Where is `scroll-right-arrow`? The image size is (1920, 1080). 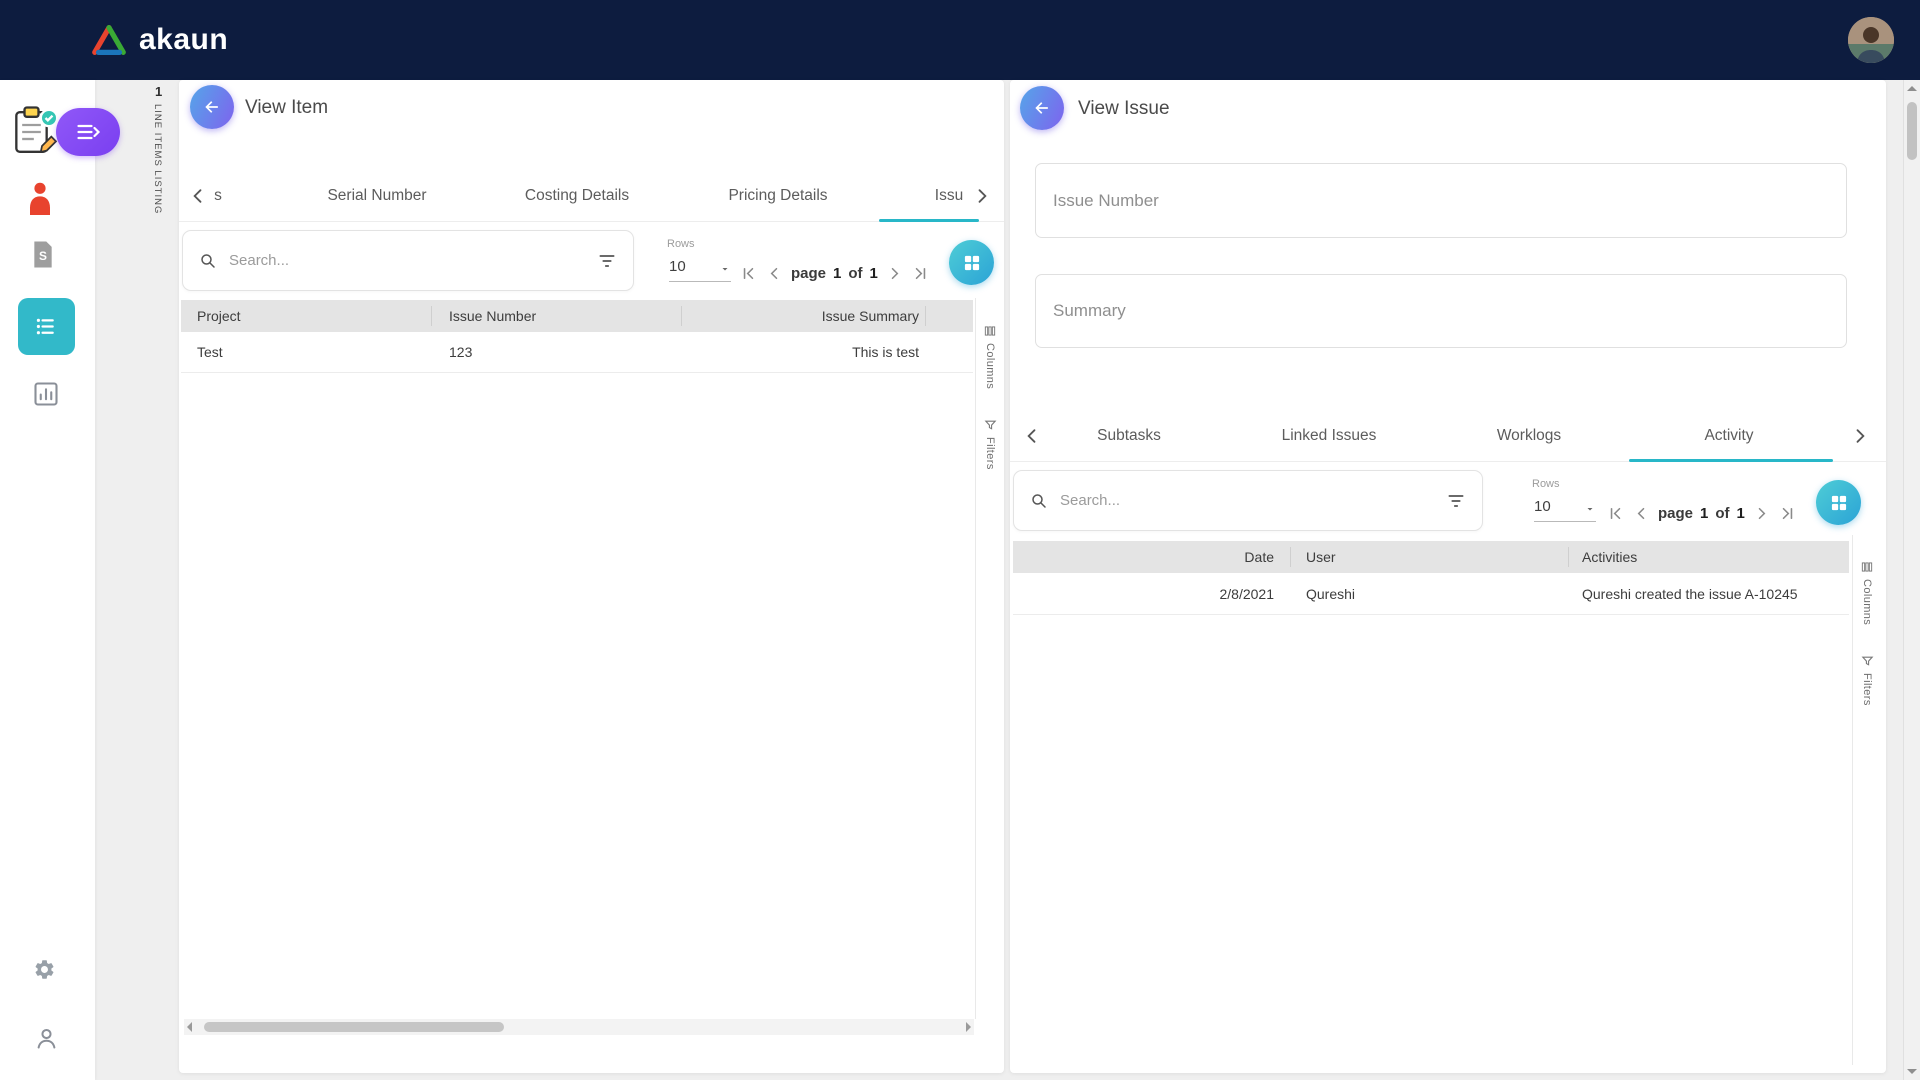 scroll-right-arrow is located at coordinates (968, 1027).